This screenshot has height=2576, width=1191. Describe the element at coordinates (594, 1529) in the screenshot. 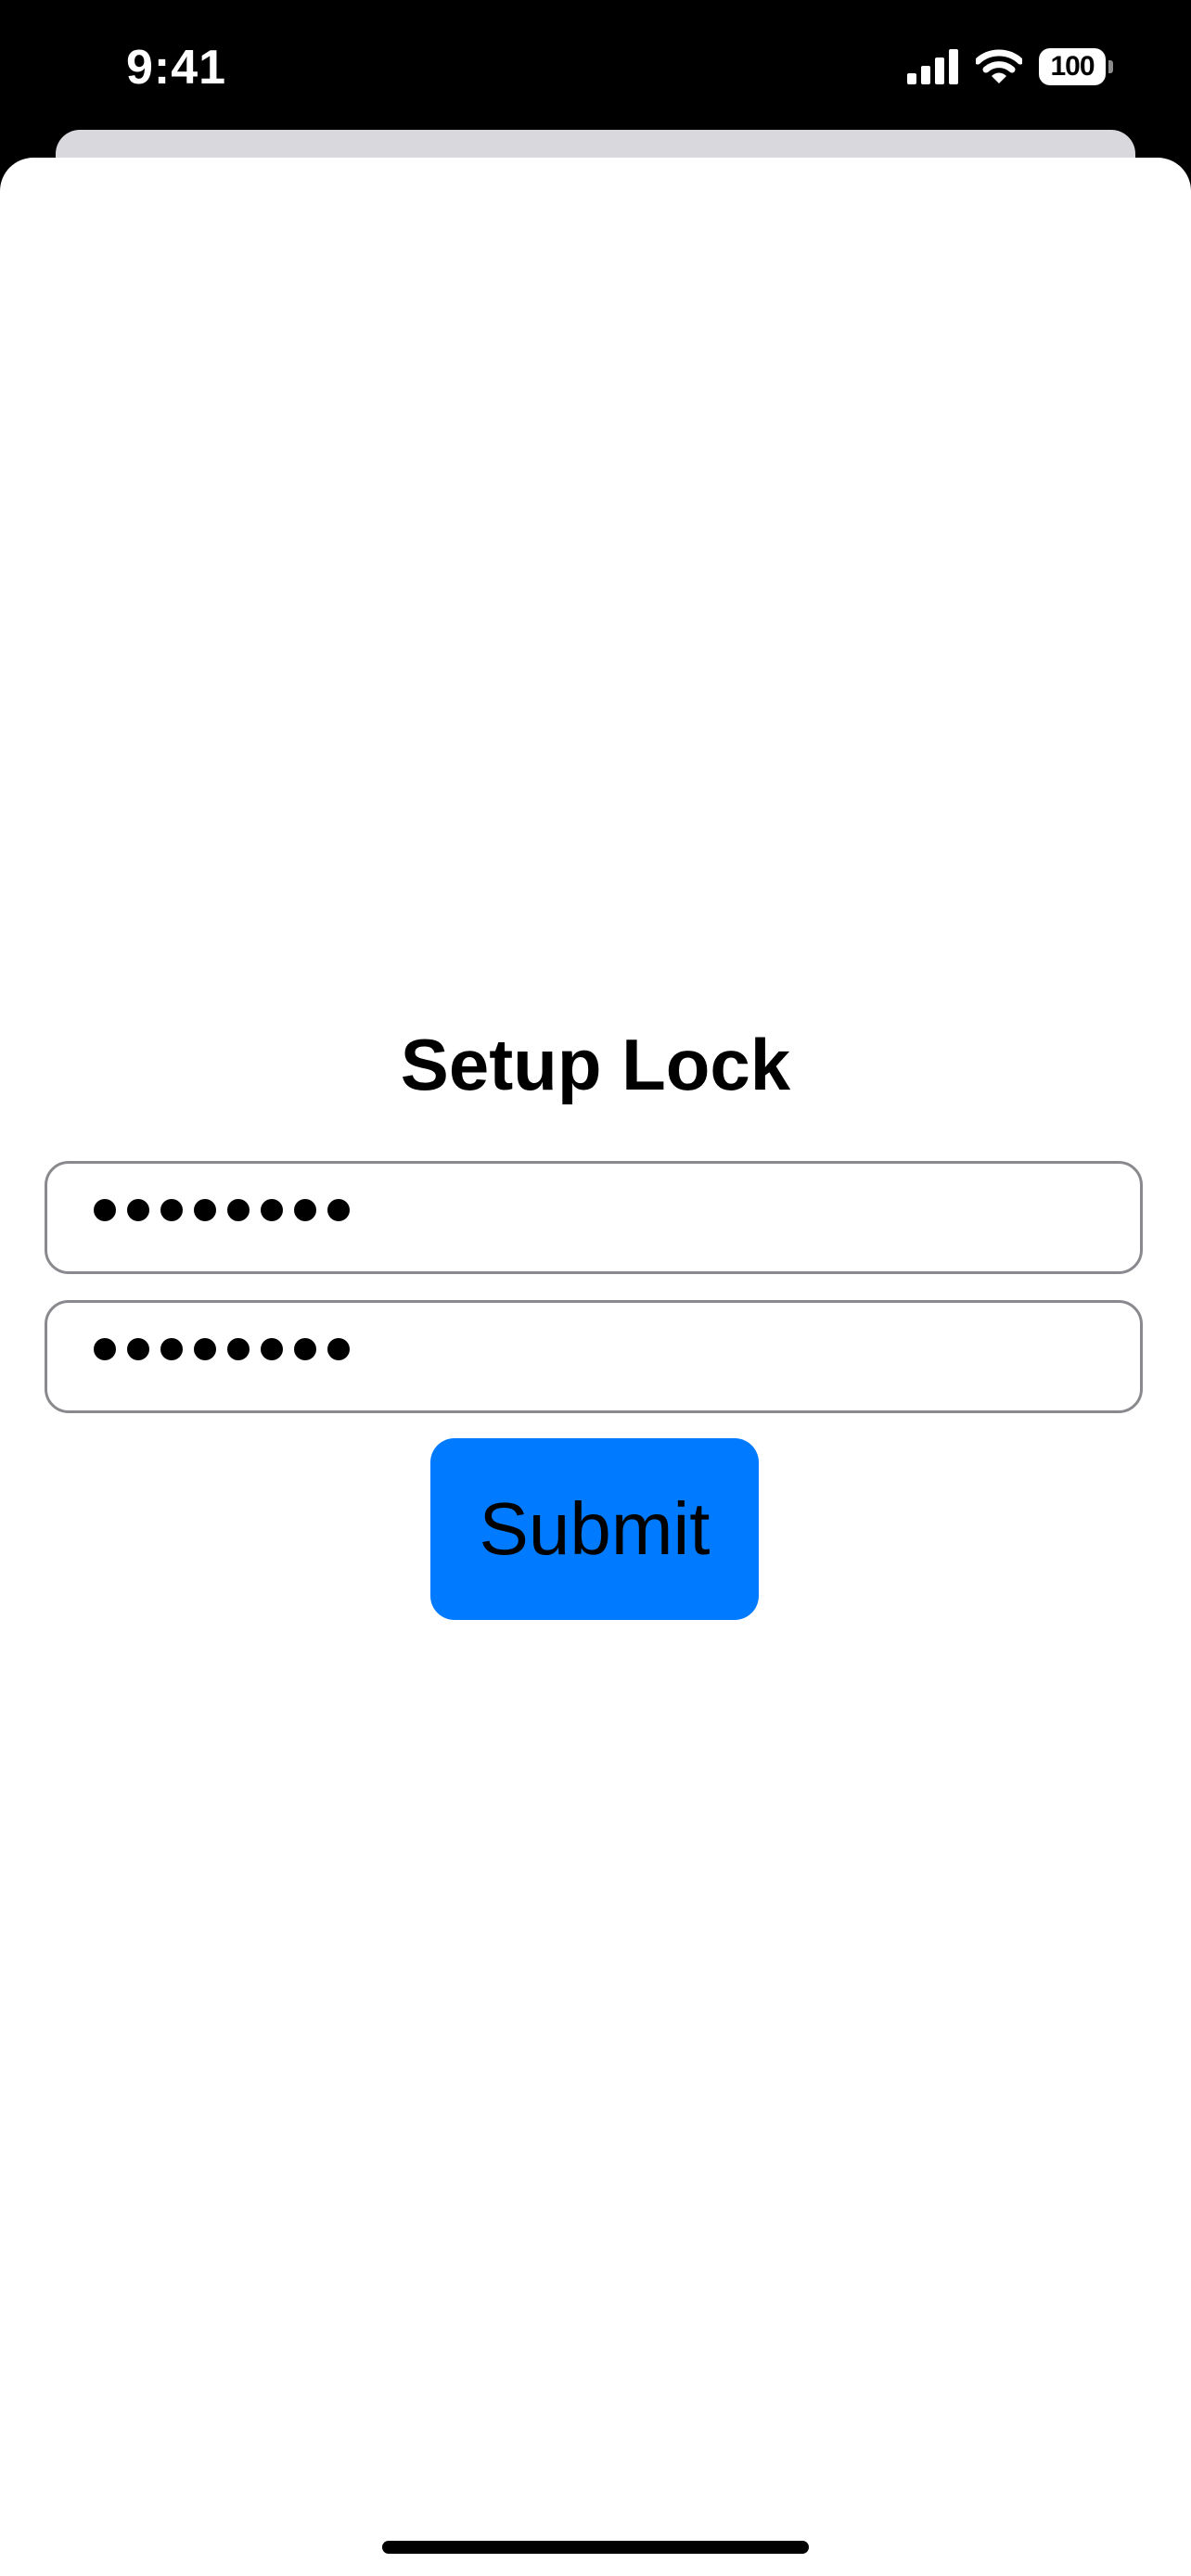

I see `submit-button: Submit` at that location.